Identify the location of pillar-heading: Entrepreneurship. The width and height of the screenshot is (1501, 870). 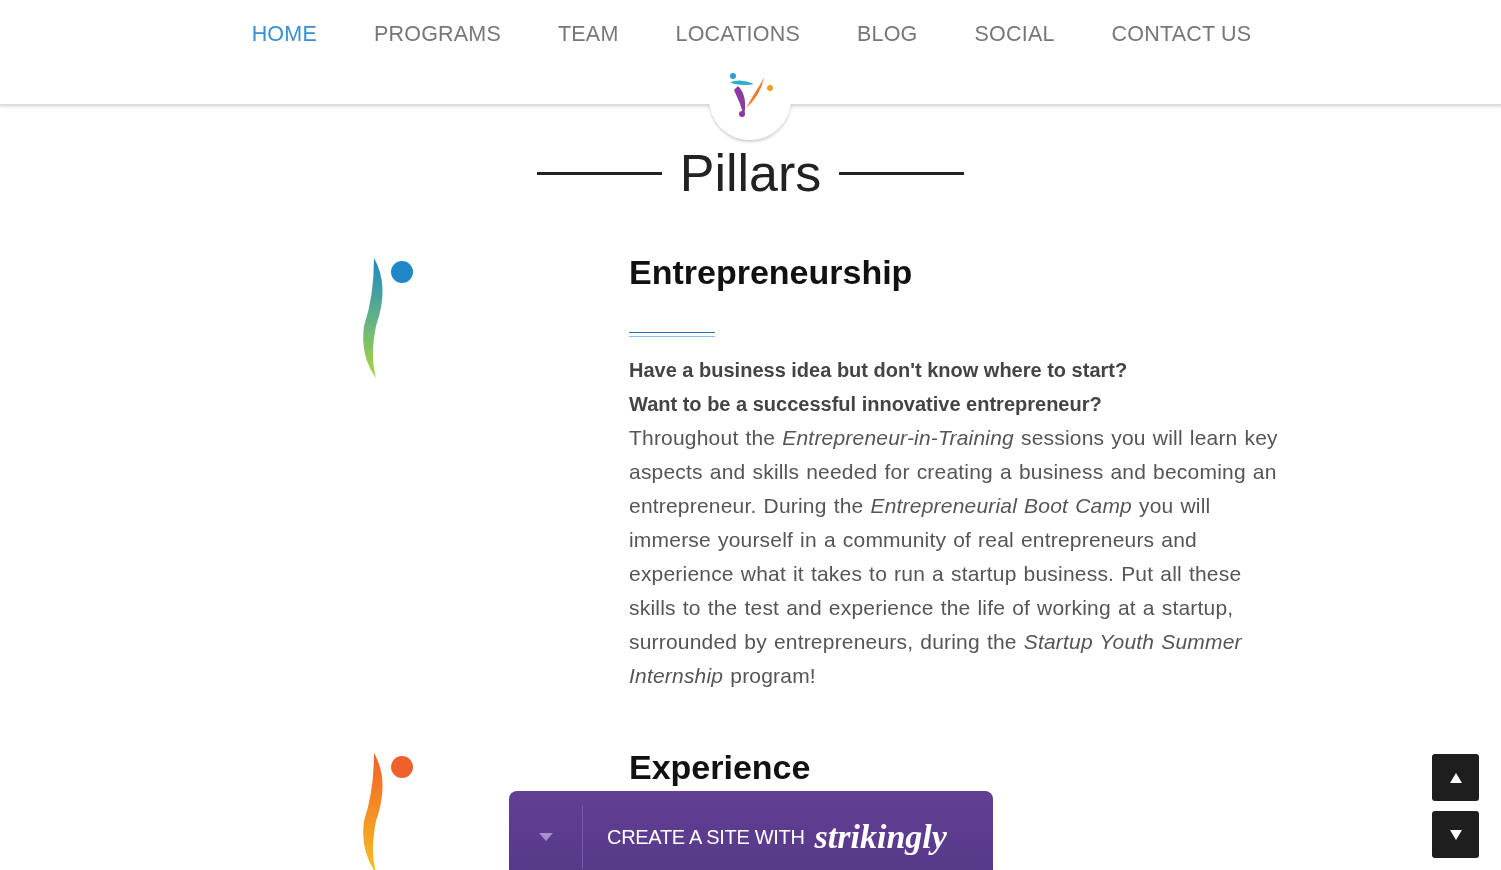
(771, 272).